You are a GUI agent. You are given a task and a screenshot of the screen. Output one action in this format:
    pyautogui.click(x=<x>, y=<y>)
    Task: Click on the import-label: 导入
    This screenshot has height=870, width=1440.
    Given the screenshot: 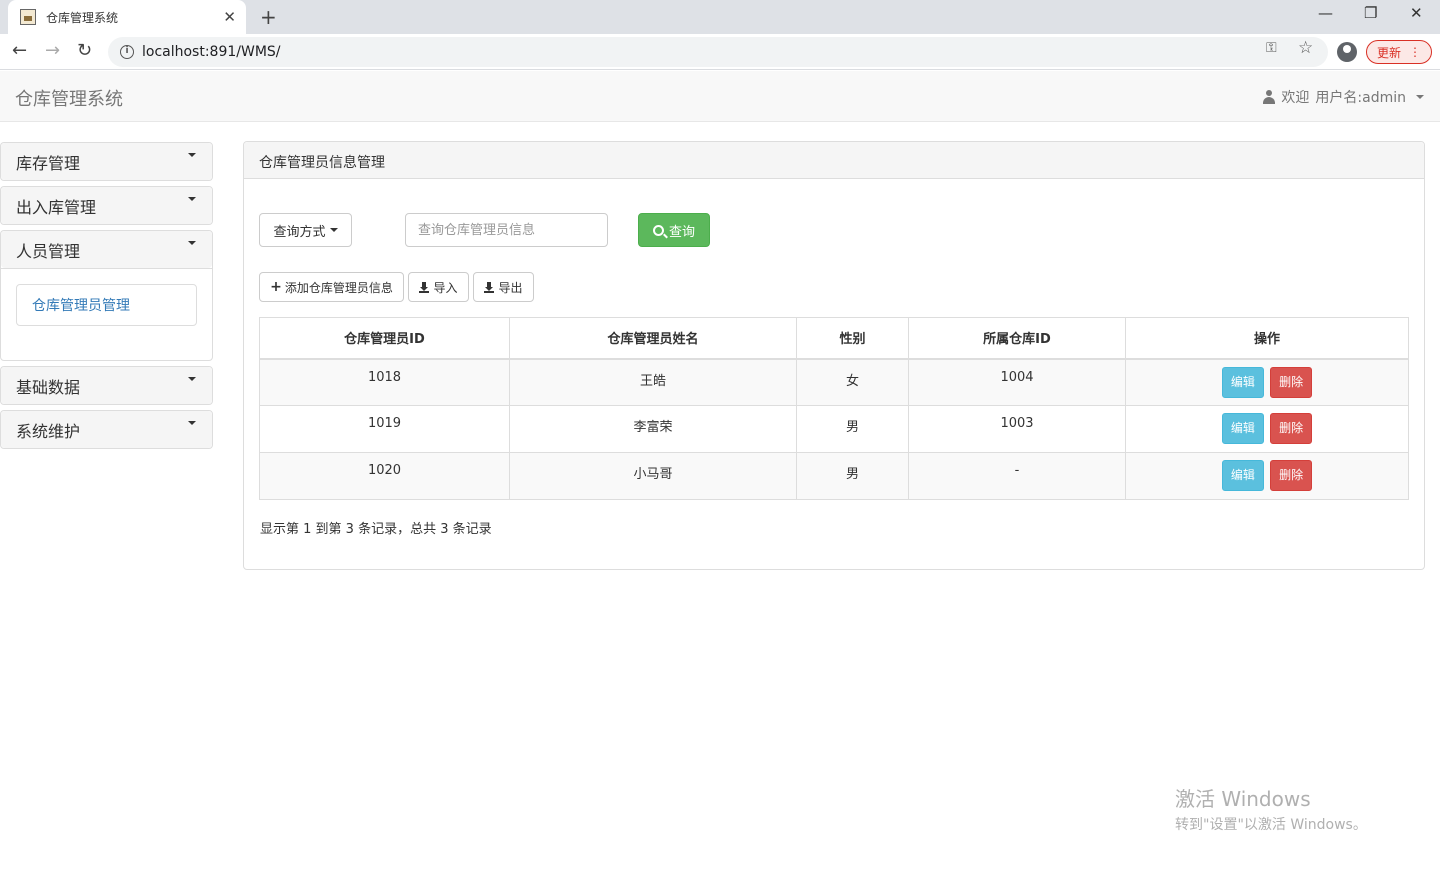 What is the action you would take?
    pyautogui.click(x=445, y=287)
    